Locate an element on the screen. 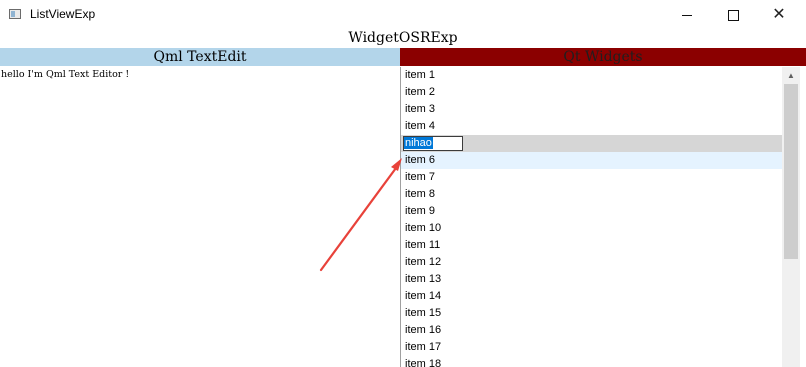 Image resolution: width=806 pixels, height=367 pixels. close-button: ✕ is located at coordinates (779, 15).